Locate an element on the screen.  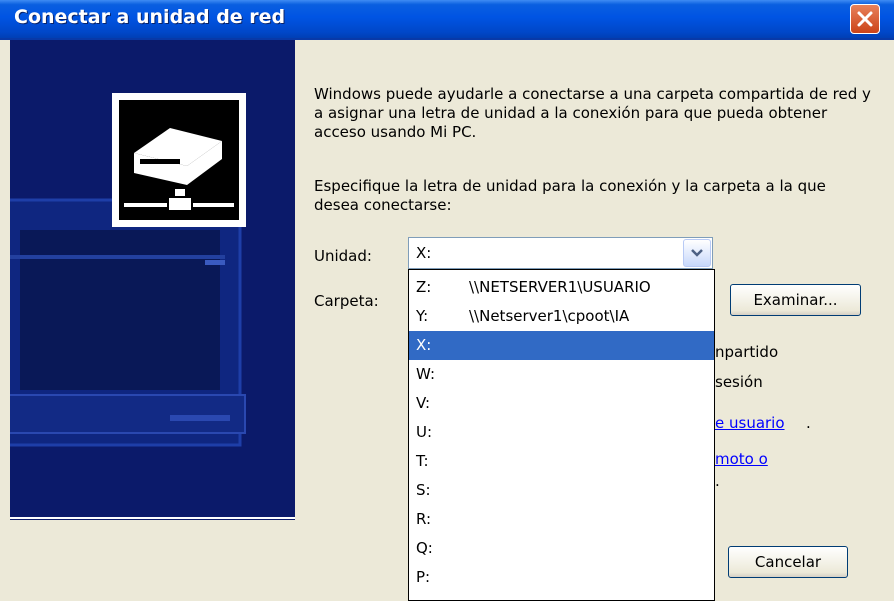
drive-path: \\NETSERVER1\USUARIO is located at coordinates (560, 287).